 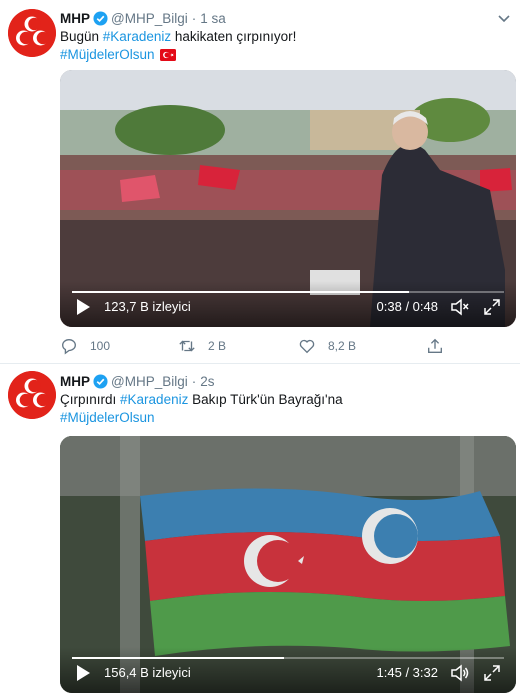 I want to click on retweet-icon, so click(x=187, y=346).